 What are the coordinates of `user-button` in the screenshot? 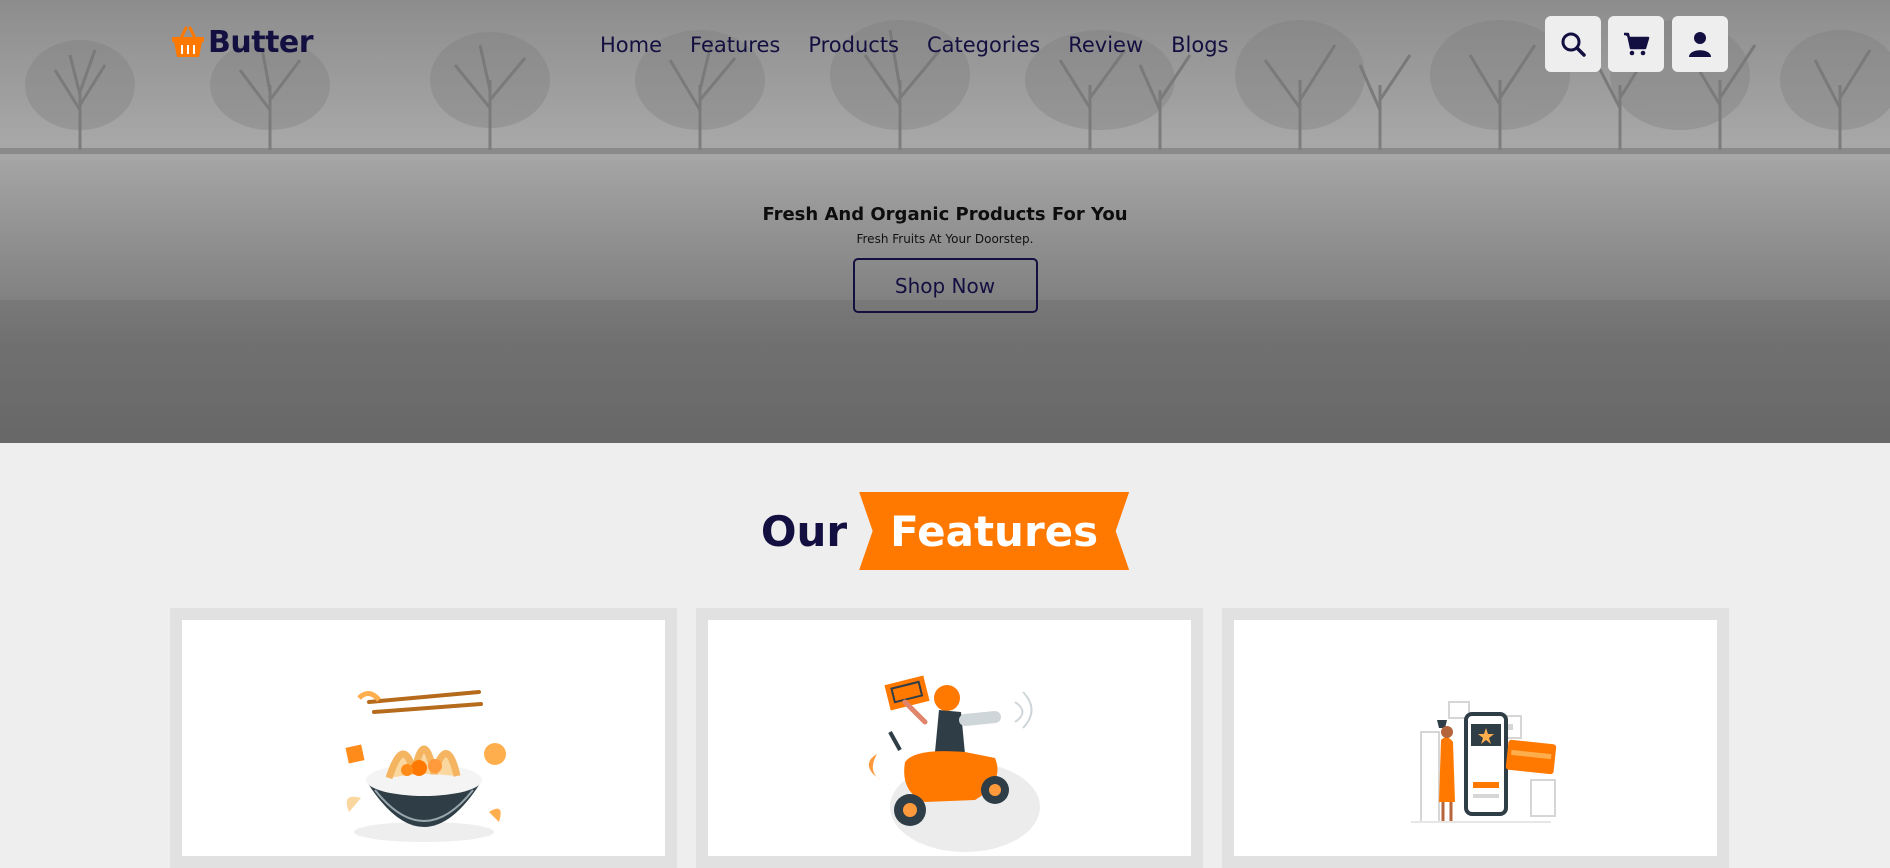 It's located at (1700, 44).